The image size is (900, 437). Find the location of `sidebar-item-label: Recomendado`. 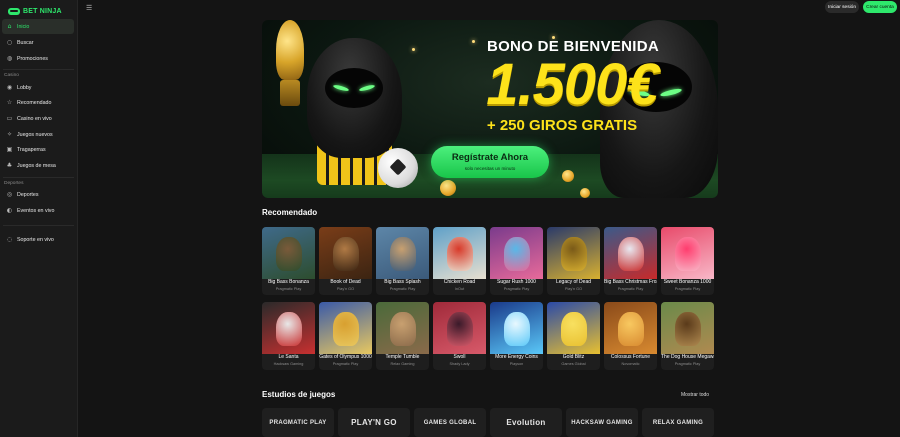

sidebar-item-label: Recomendado is located at coordinates (34, 102).